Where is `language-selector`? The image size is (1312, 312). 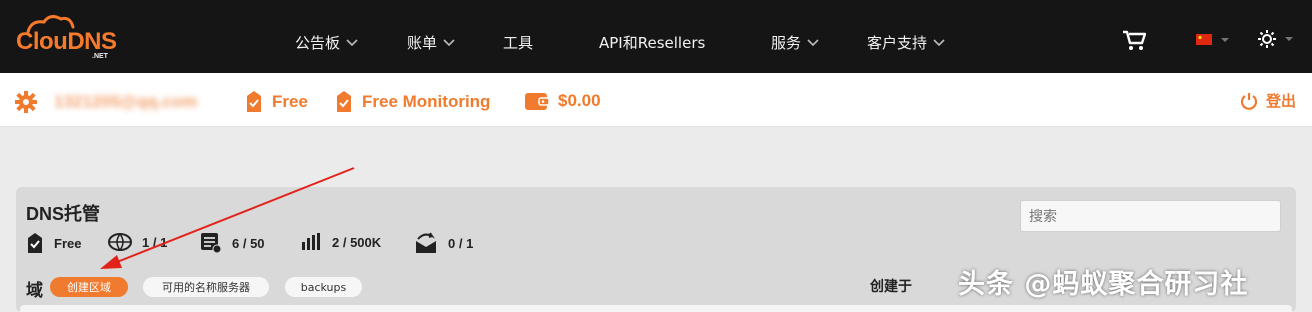
language-selector is located at coordinates (1213, 39).